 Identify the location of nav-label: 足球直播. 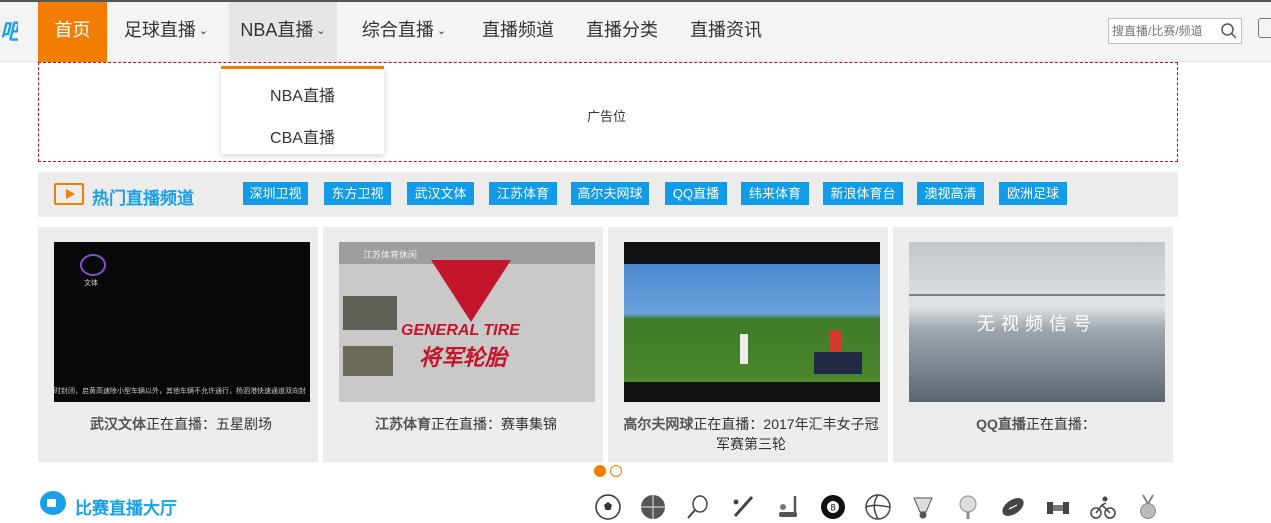
(159, 30).